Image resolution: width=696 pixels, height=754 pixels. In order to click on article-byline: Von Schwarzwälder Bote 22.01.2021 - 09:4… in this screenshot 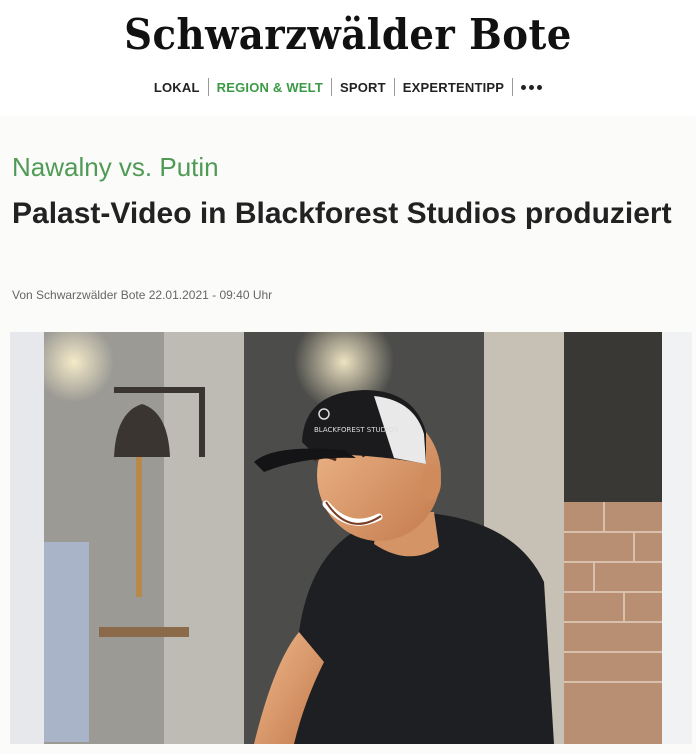, I will do `click(142, 295)`.